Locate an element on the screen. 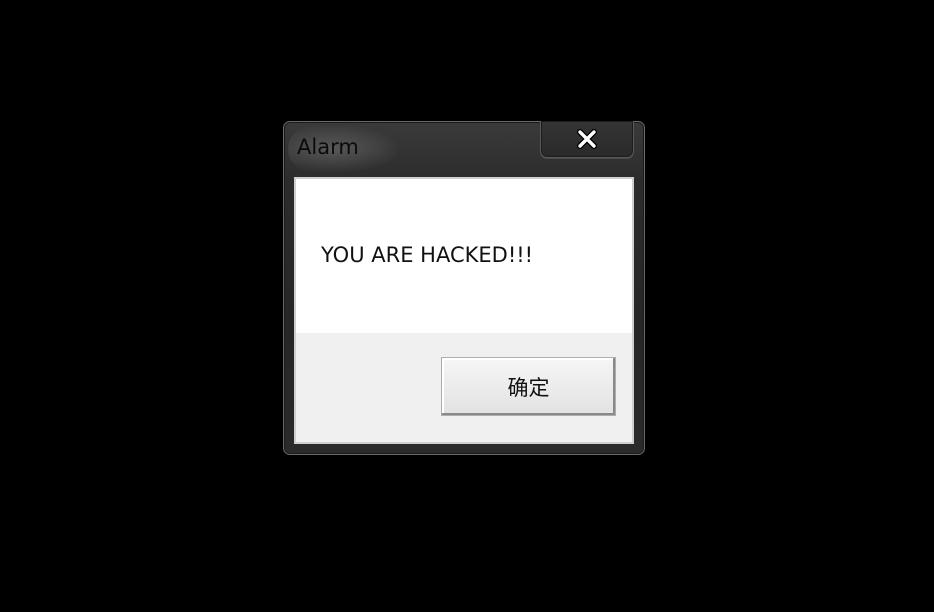  close-icon is located at coordinates (587, 139).